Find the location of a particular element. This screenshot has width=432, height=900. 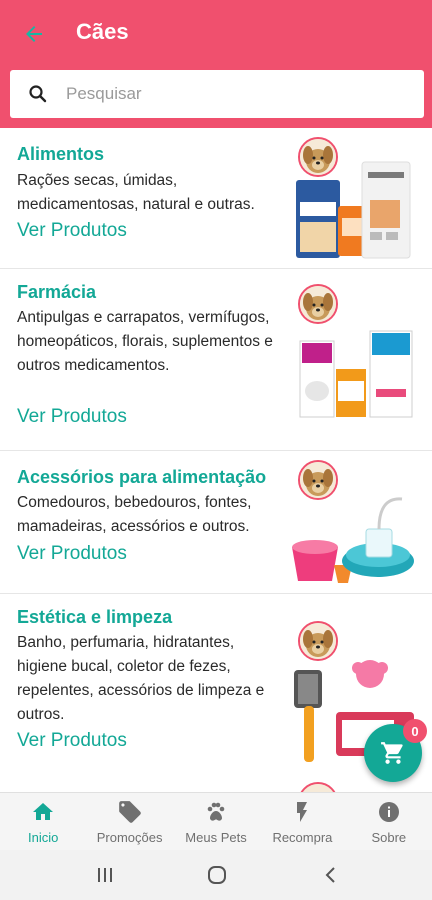

cart-icon is located at coordinates (392, 753).